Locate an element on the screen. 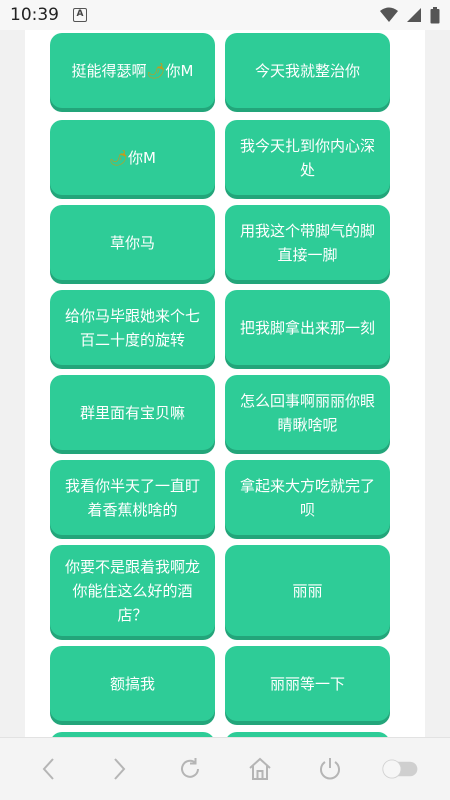  sound-button-label: 你要不是跟着我啊龙你能住这么好的酒店？ is located at coordinates (132, 590).